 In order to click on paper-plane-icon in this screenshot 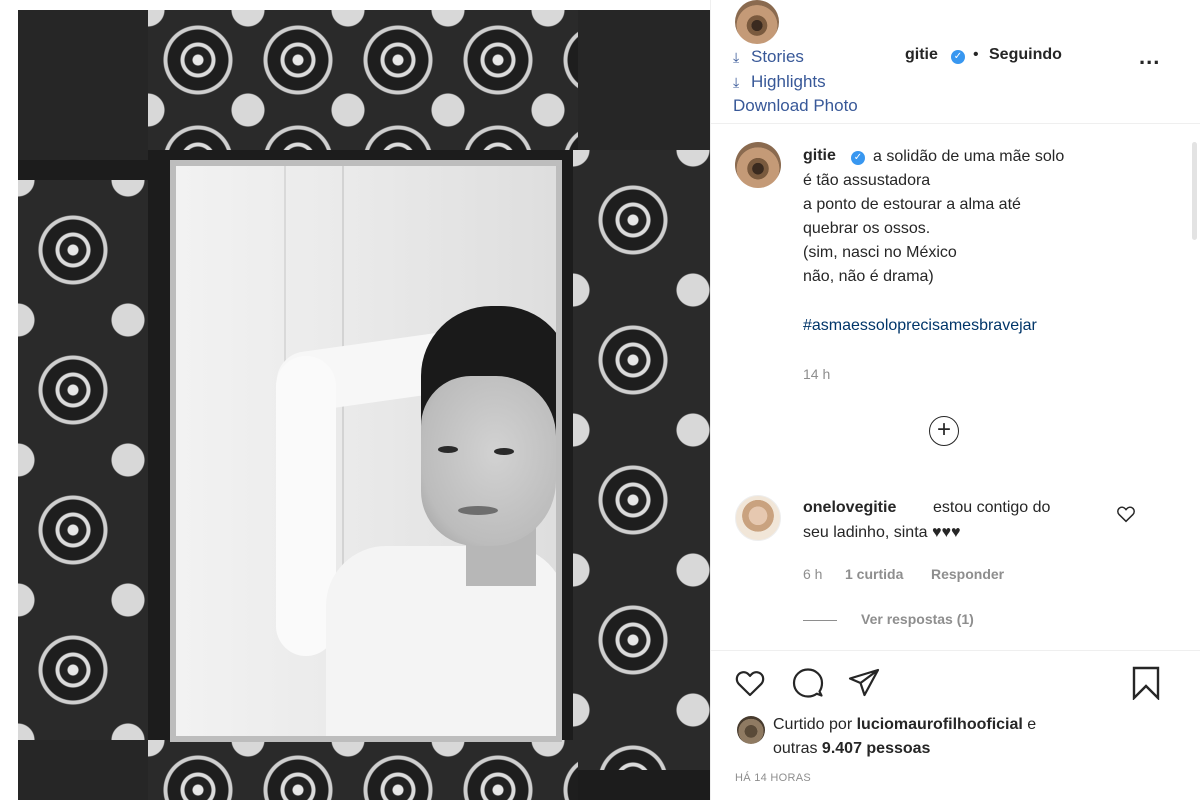, I will do `click(864, 683)`.